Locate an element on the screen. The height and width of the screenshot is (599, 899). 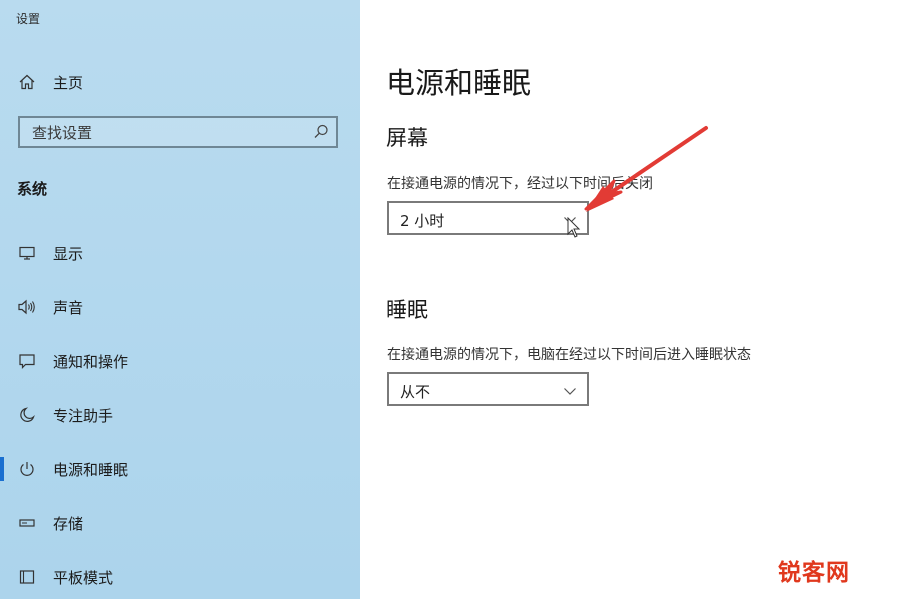
search-icon is located at coordinates (321, 132).